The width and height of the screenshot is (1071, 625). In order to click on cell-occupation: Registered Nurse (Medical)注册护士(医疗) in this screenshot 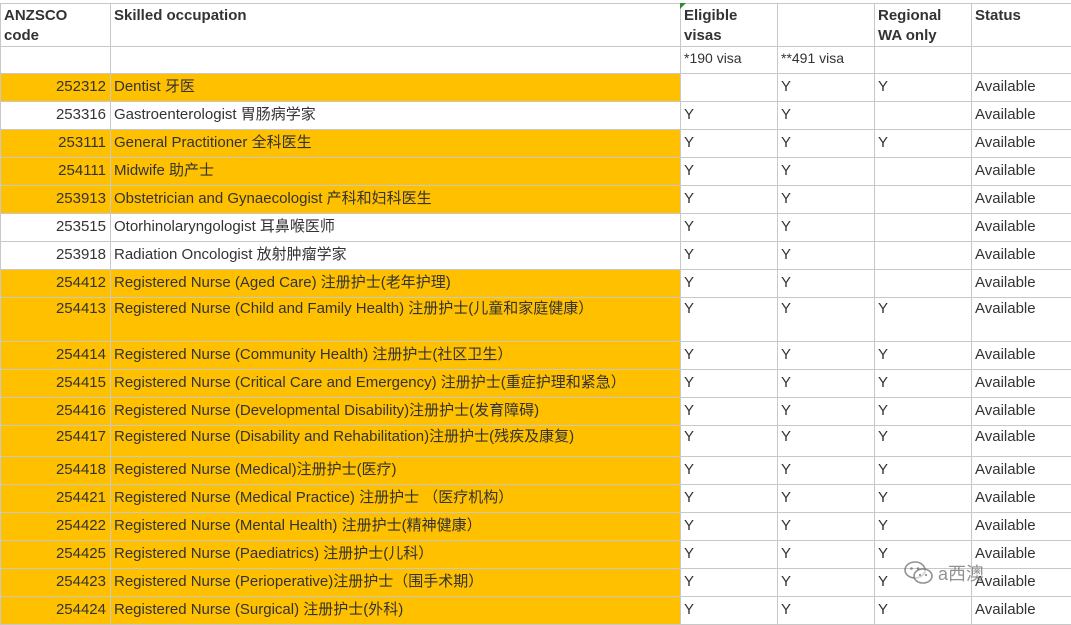, I will do `click(396, 471)`.